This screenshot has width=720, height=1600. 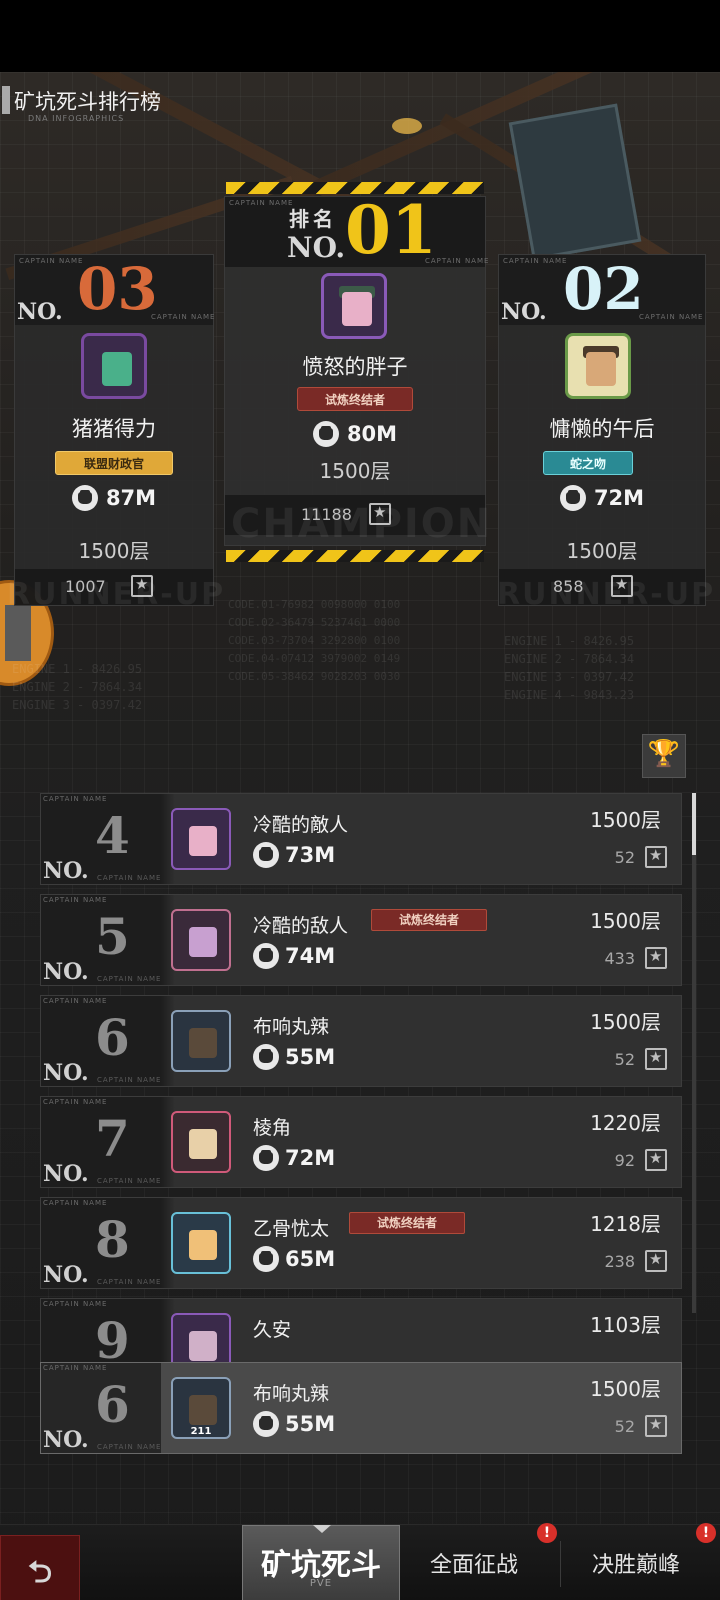 I want to click on back-button: ⮌, so click(x=40, y=1567).